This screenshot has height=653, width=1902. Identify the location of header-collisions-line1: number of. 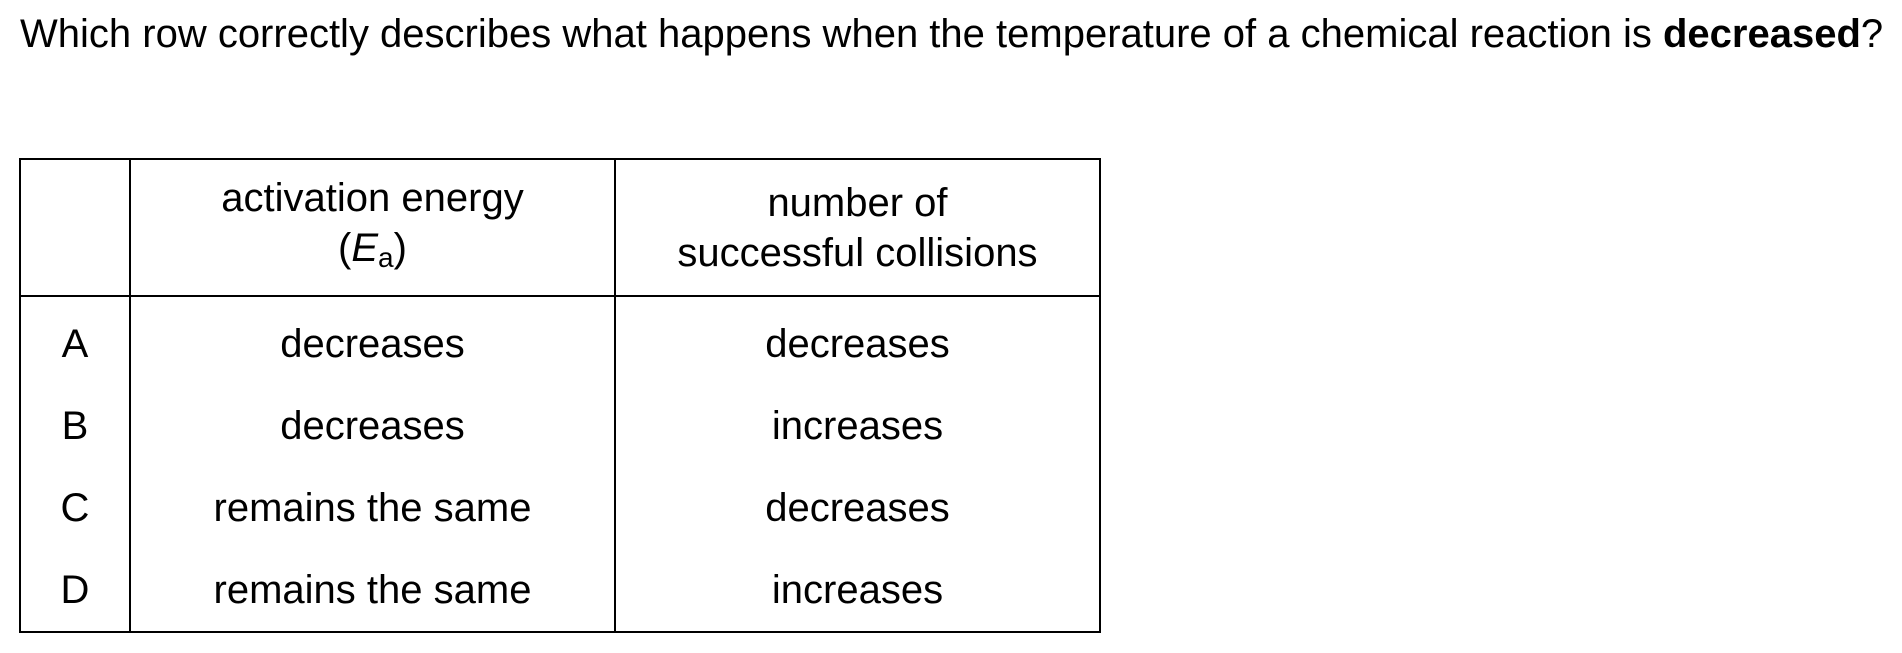
(857, 202).